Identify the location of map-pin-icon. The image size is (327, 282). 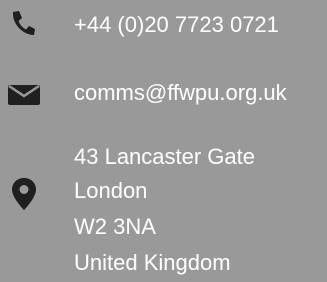
(24, 194).